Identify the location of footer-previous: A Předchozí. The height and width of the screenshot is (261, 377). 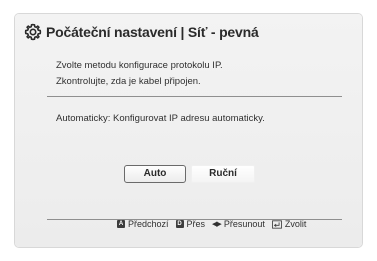
(143, 224).